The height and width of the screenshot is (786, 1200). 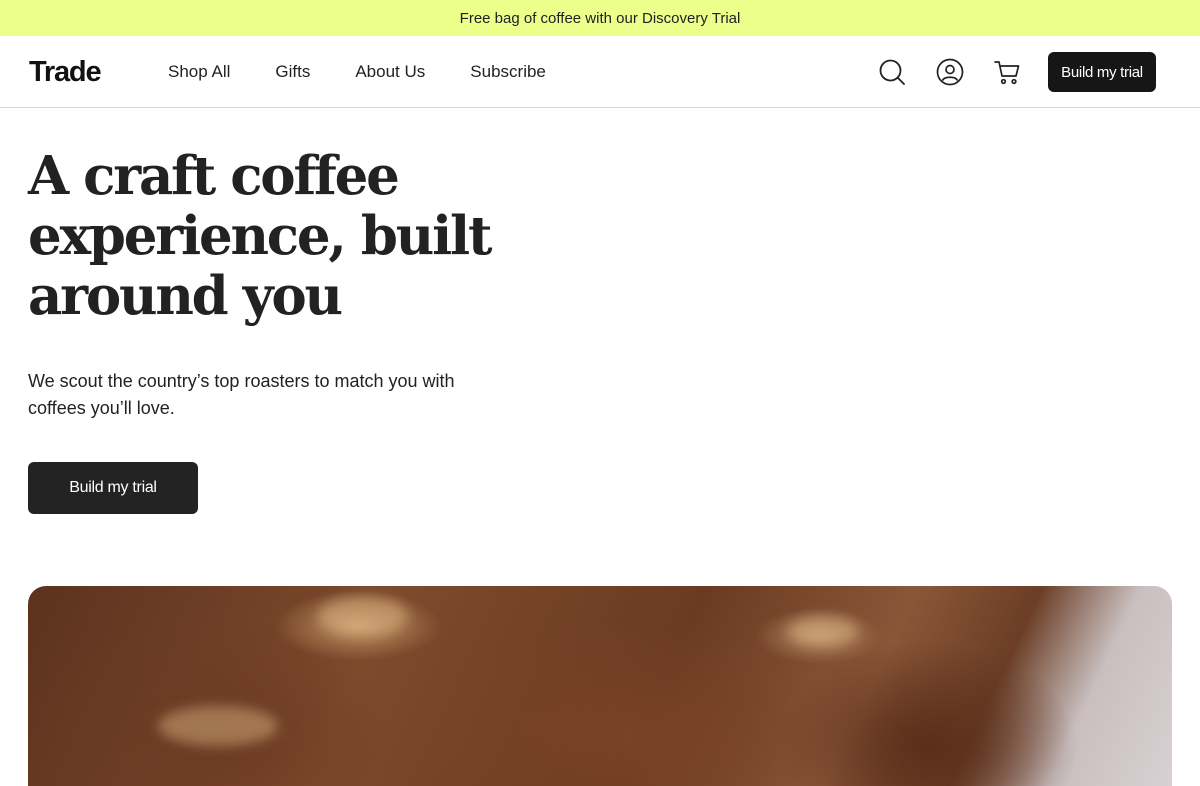 What do you see at coordinates (1102, 72) in the screenshot?
I see `header-build-trial-button: Build my trial` at bounding box center [1102, 72].